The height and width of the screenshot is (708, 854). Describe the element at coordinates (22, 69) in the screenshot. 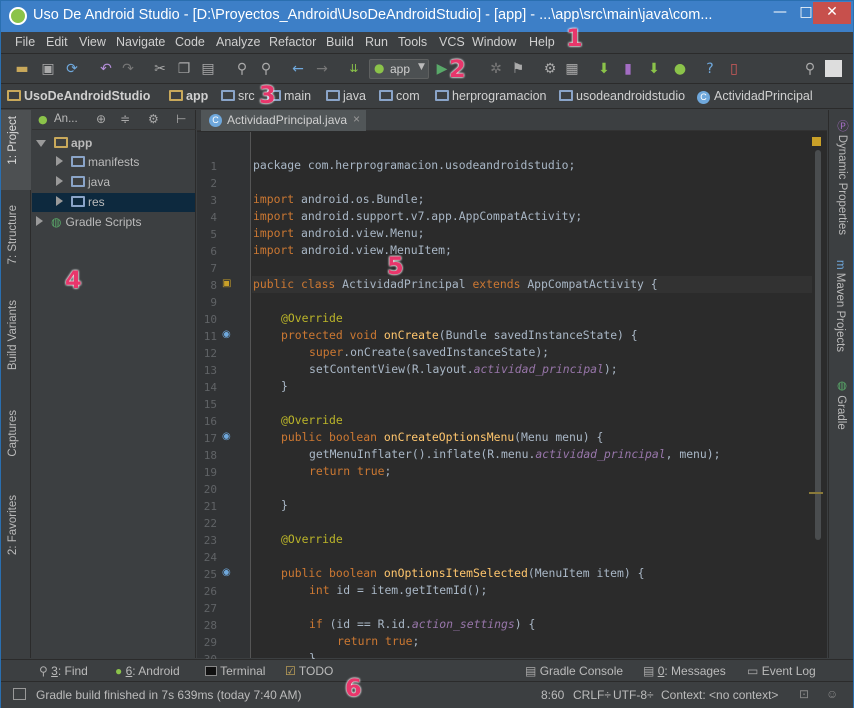

I see `open-folder-icon: ▬` at that location.